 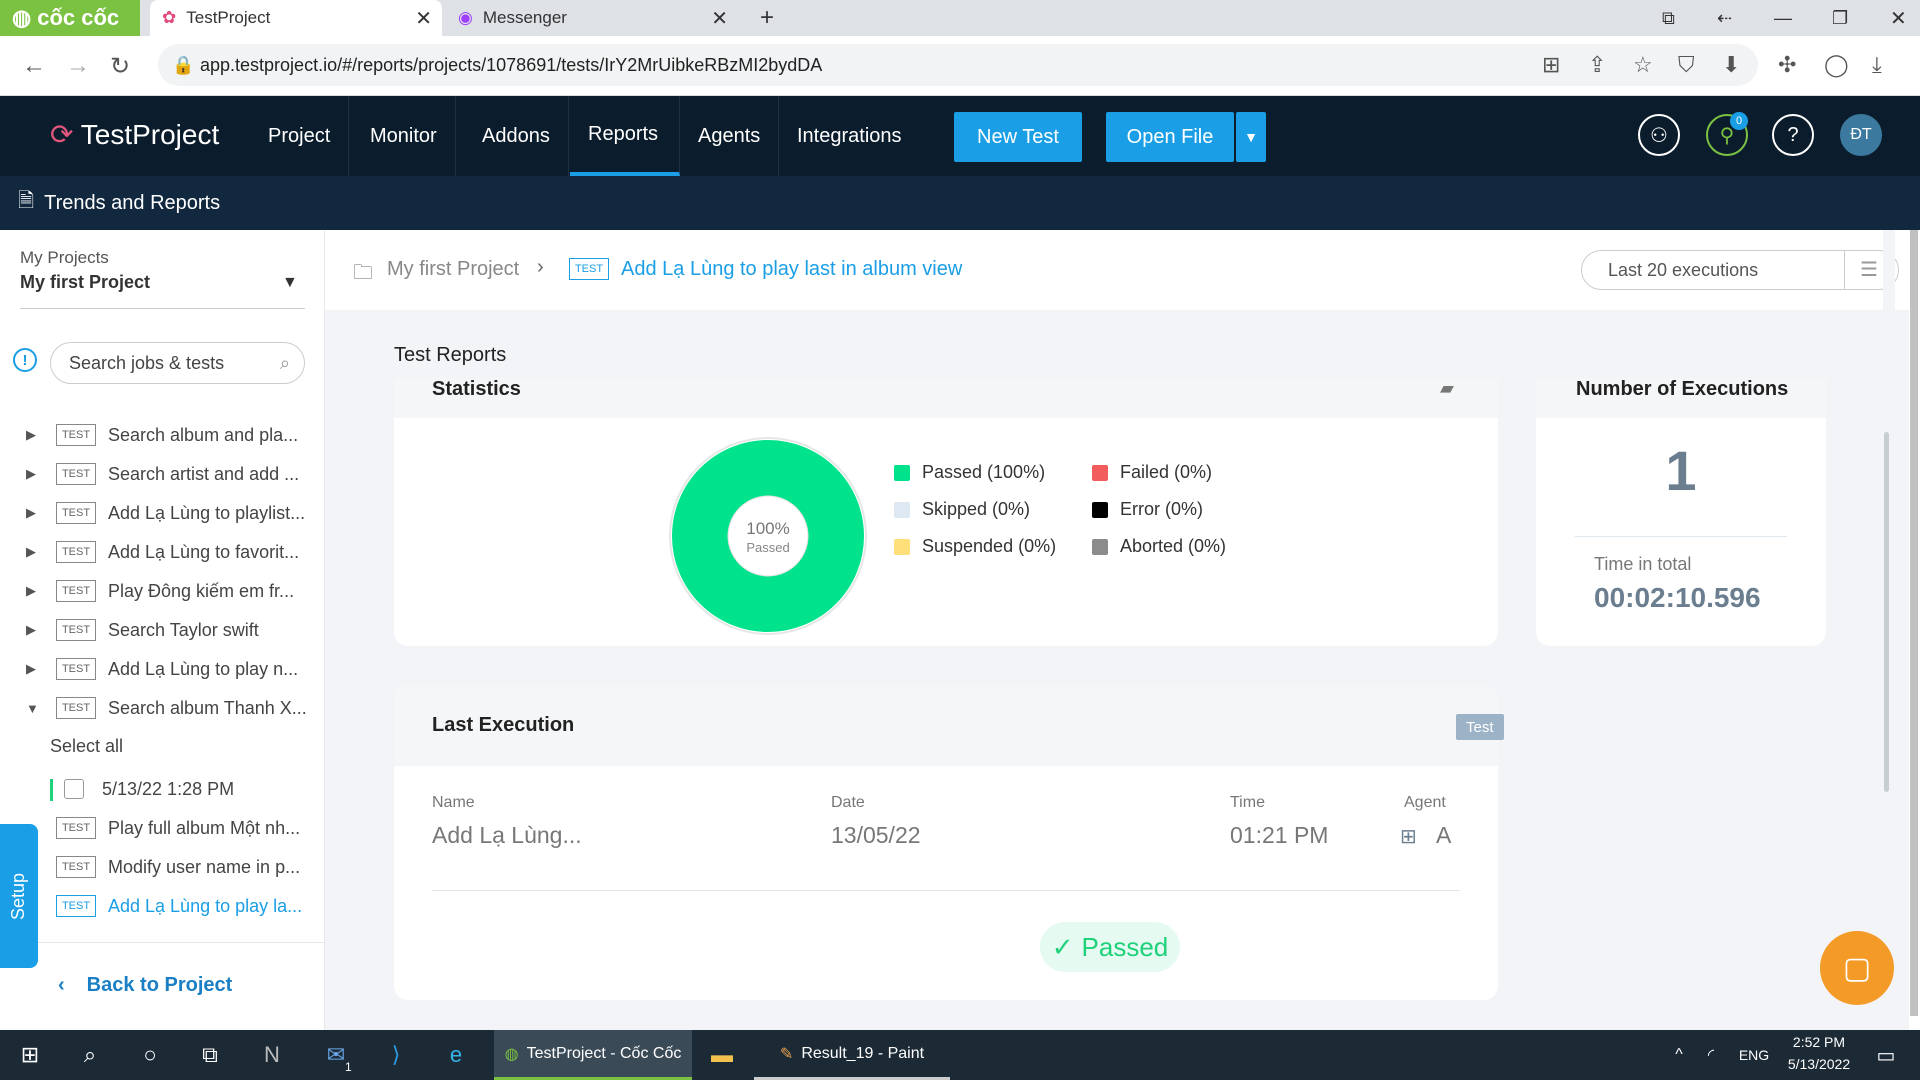 I want to click on search-icon: ⌕, so click(x=90, y=1055).